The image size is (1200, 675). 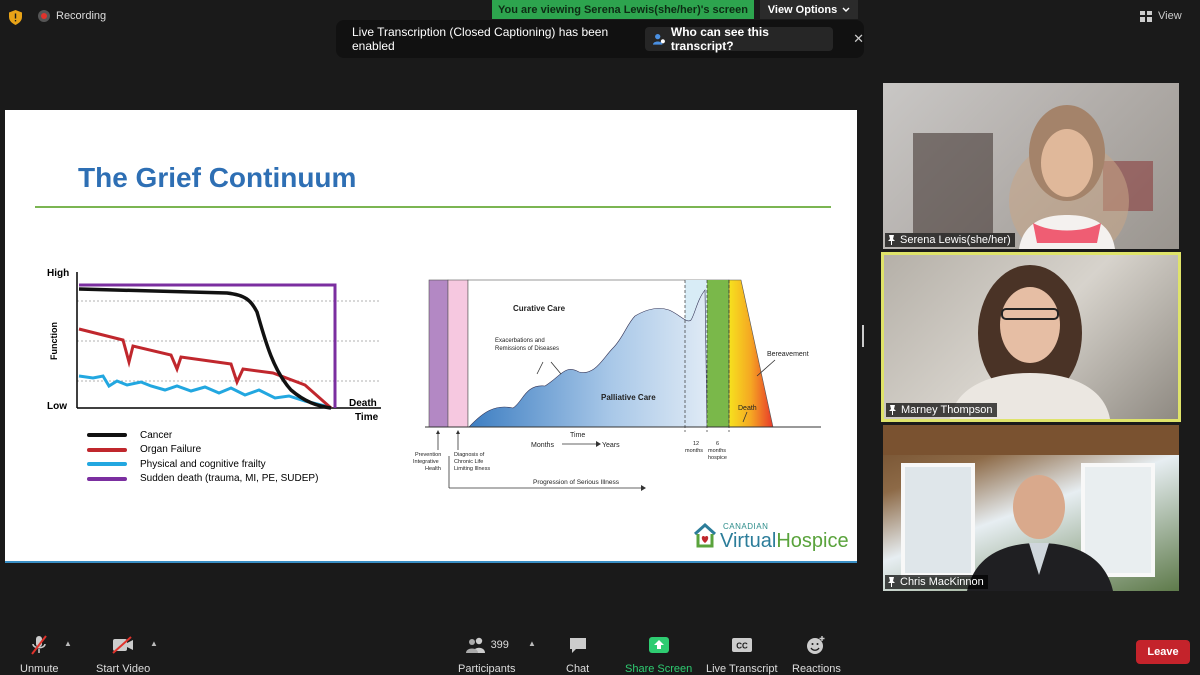 I want to click on participants-icon-group: 399, so click(x=487, y=645).